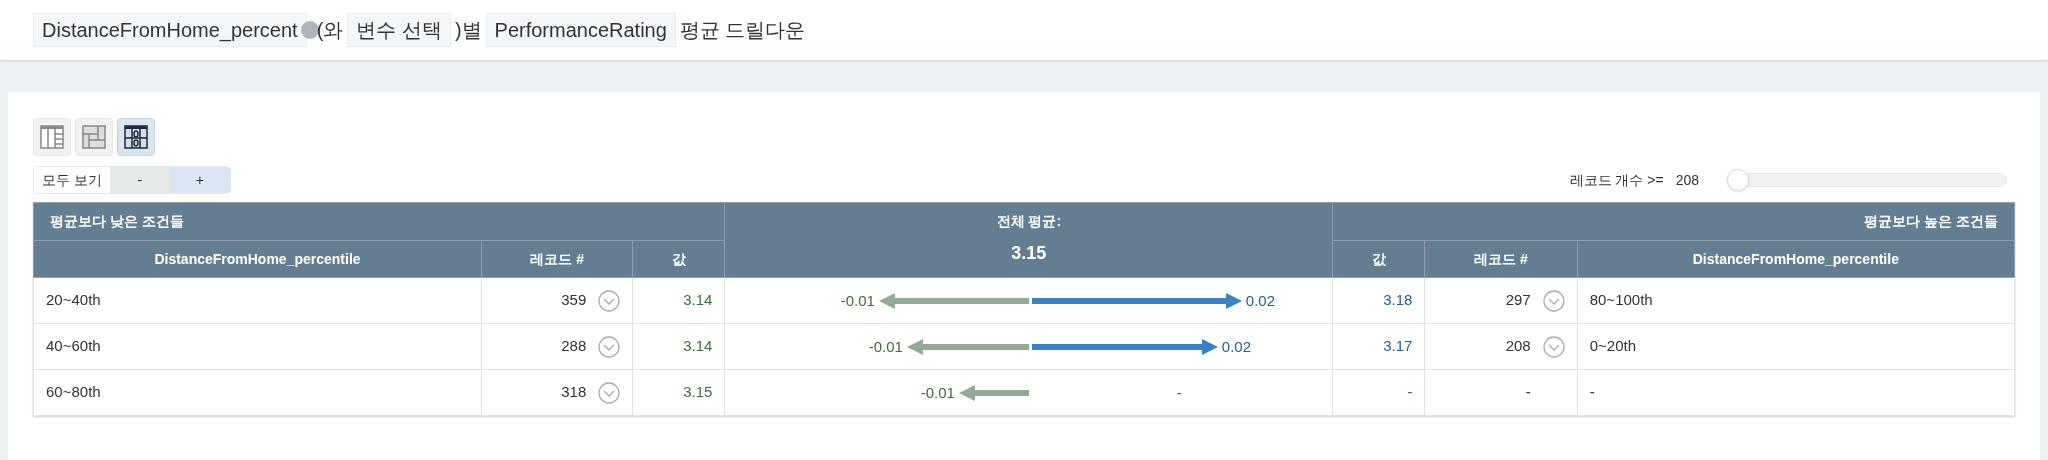 Image resolution: width=2048 pixels, height=460 pixels. I want to click on overall-average-label: 전체 평균:, so click(1029, 221).